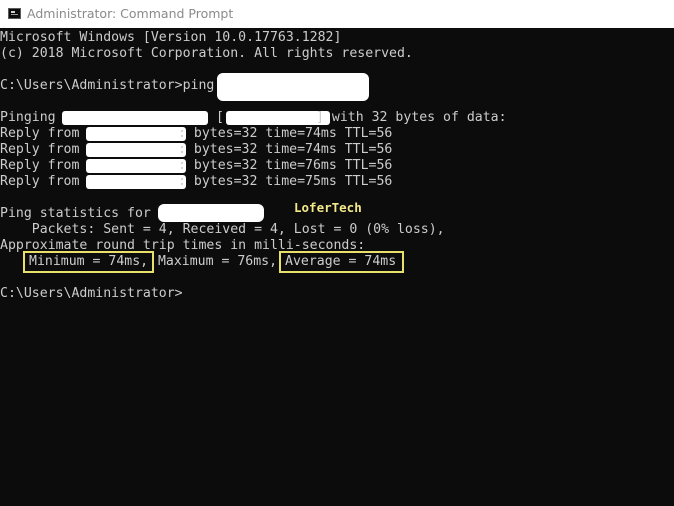 Image resolution: width=674 pixels, height=506 pixels. I want to click on pinging-prefix: Pinging, so click(28, 117).